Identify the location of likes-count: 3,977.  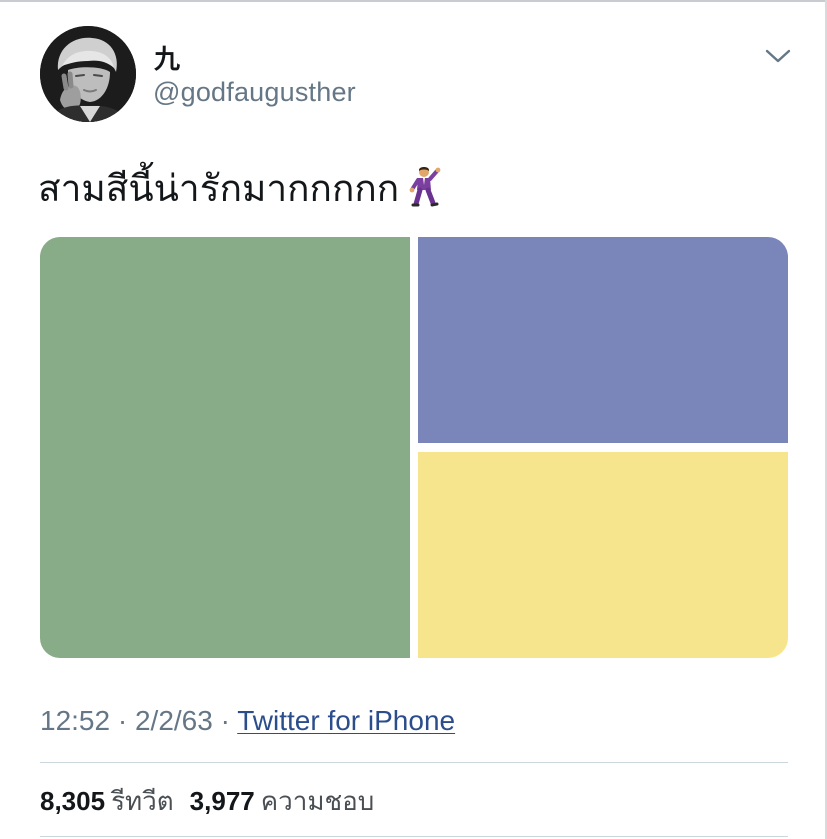
(222, 801).